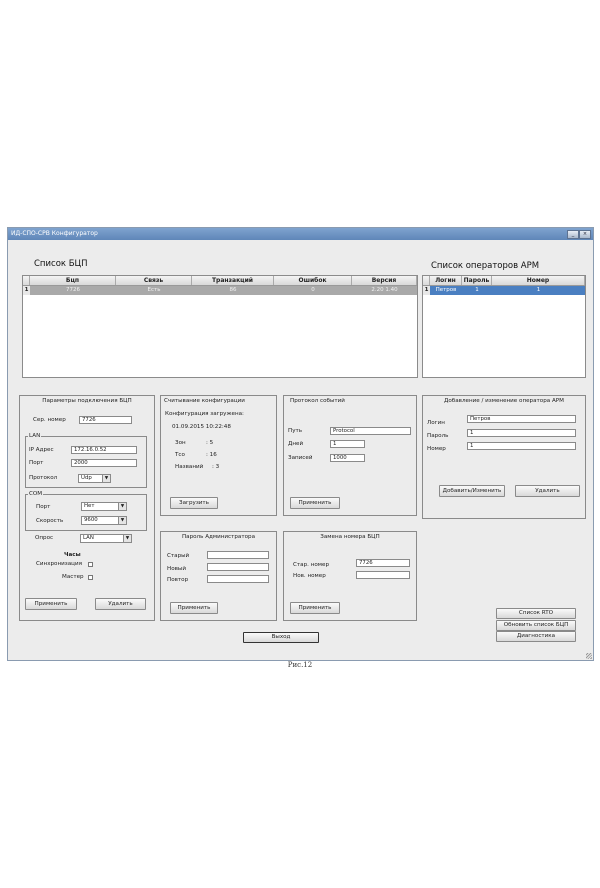 The image size is (600, 888). I want to click on rto-list-button: Список RTO, so click(536, 613).